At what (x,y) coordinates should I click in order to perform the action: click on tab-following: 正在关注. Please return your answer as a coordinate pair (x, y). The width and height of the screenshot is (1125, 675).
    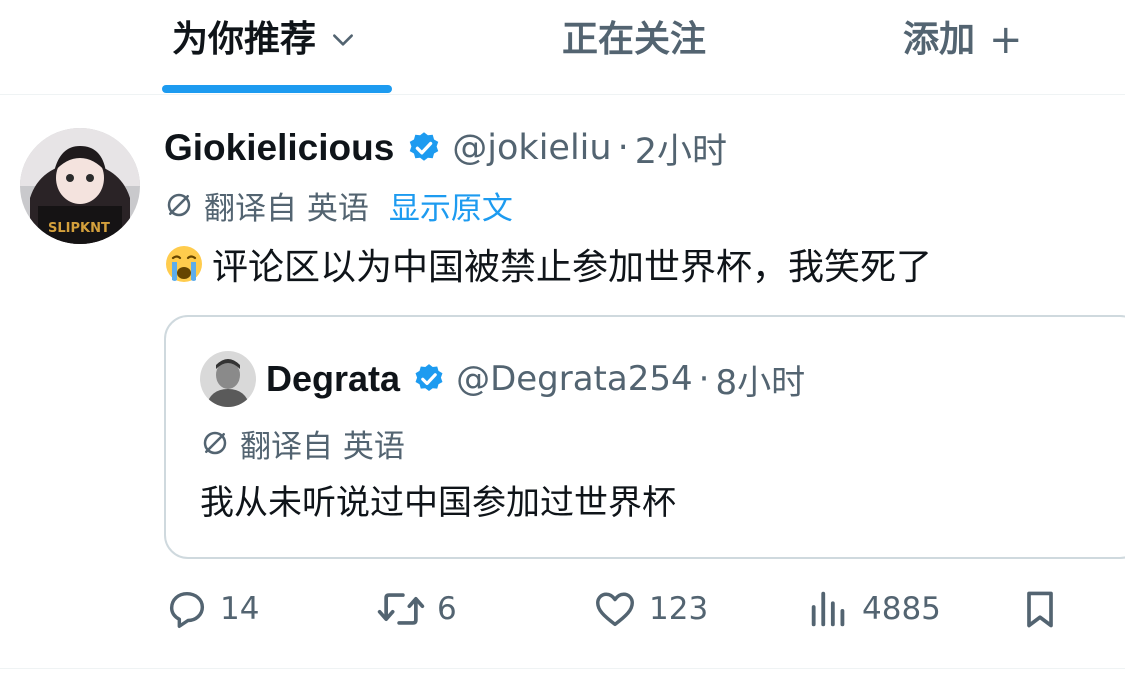
    Looking at the image, I should click on (634, 36).